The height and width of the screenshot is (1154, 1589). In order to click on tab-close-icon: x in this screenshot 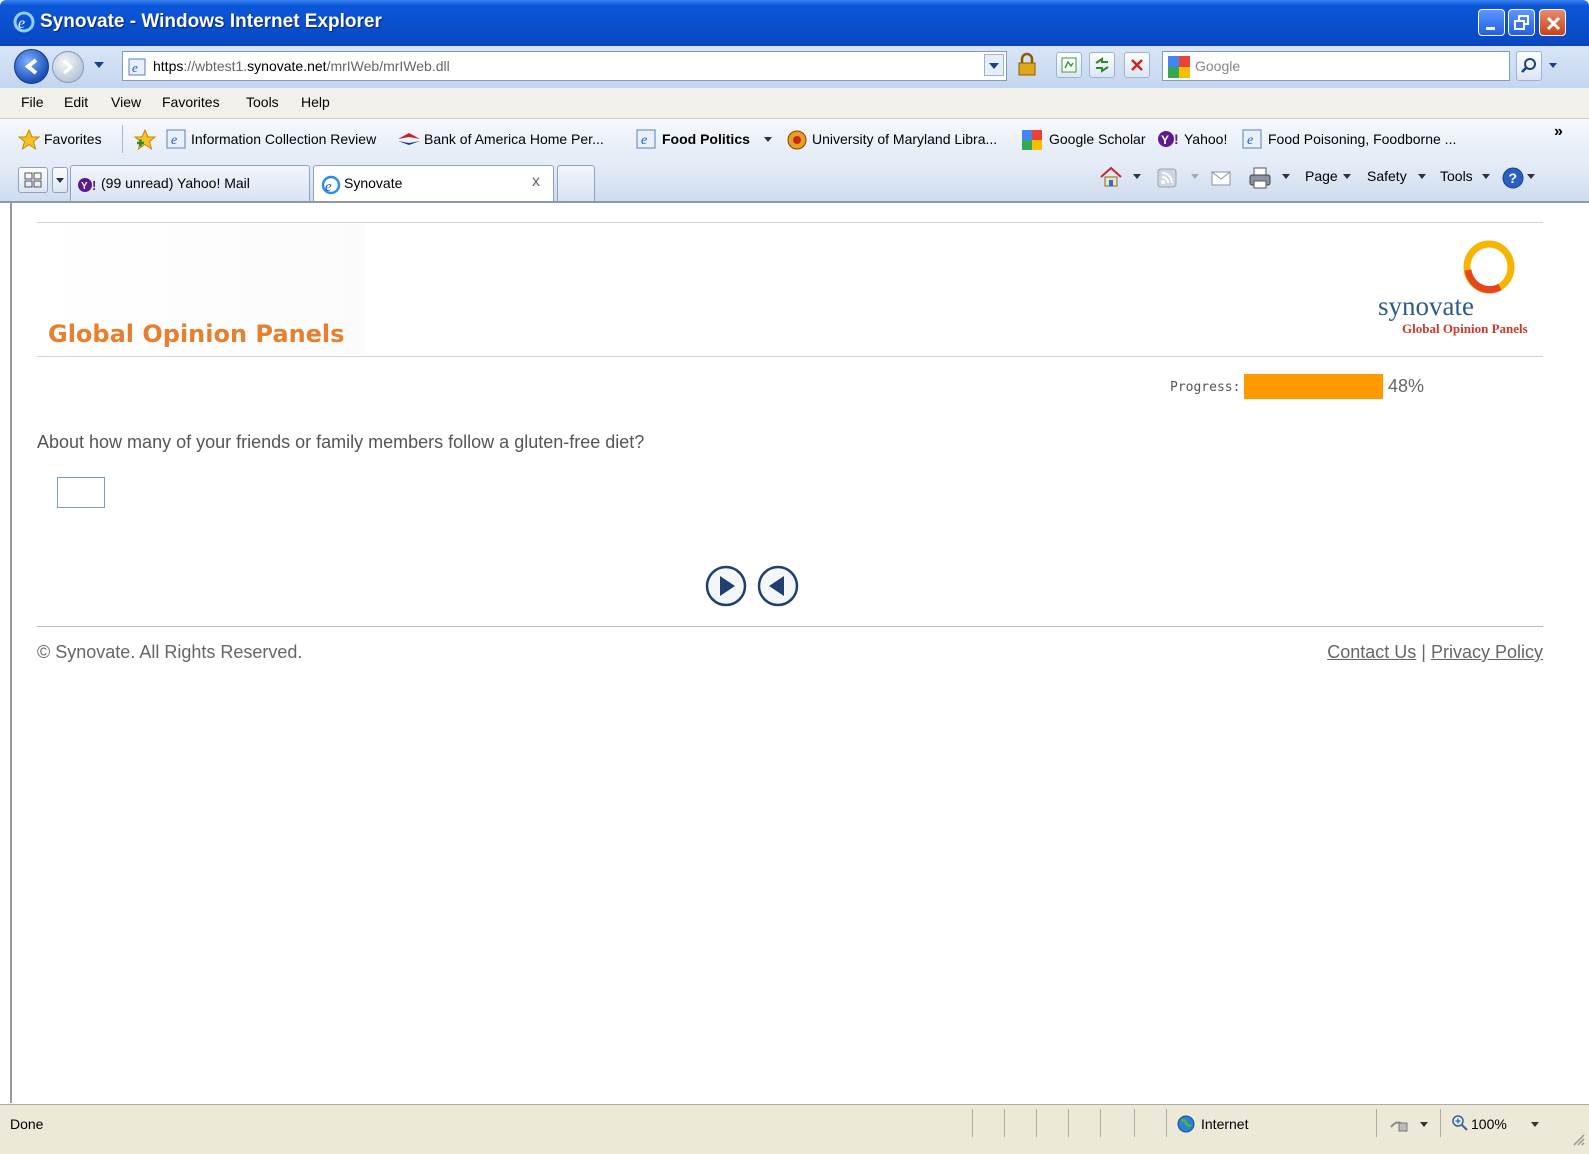, I will do `click(536, 182)`.